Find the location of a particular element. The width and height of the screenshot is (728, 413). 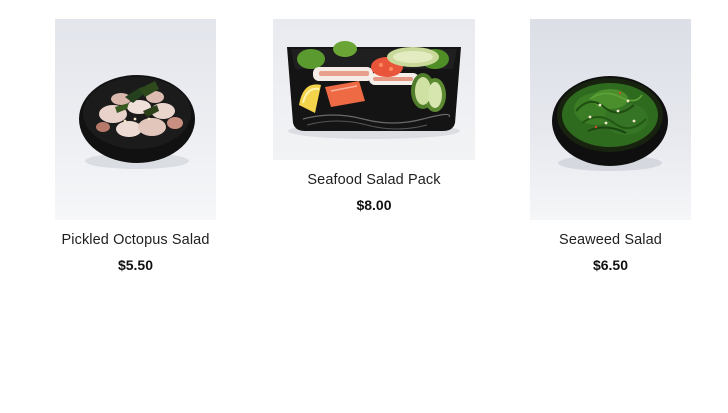

seafood-salad-tray-illustration is located at coordinates (374, 90).